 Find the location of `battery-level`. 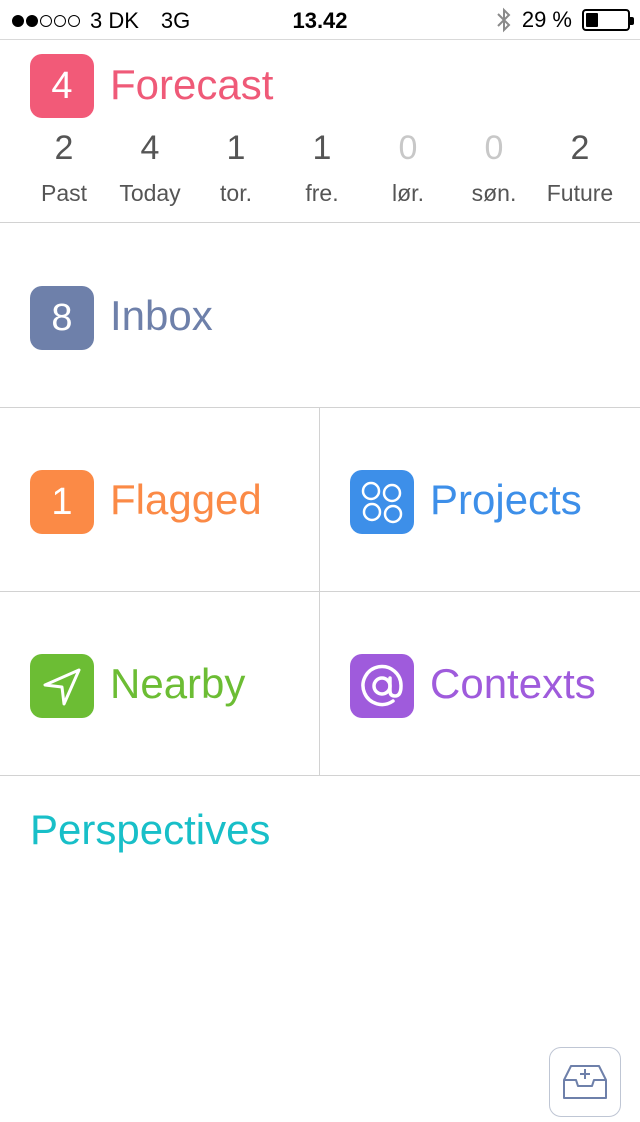

battery-level is located at coordinates (592, 20).